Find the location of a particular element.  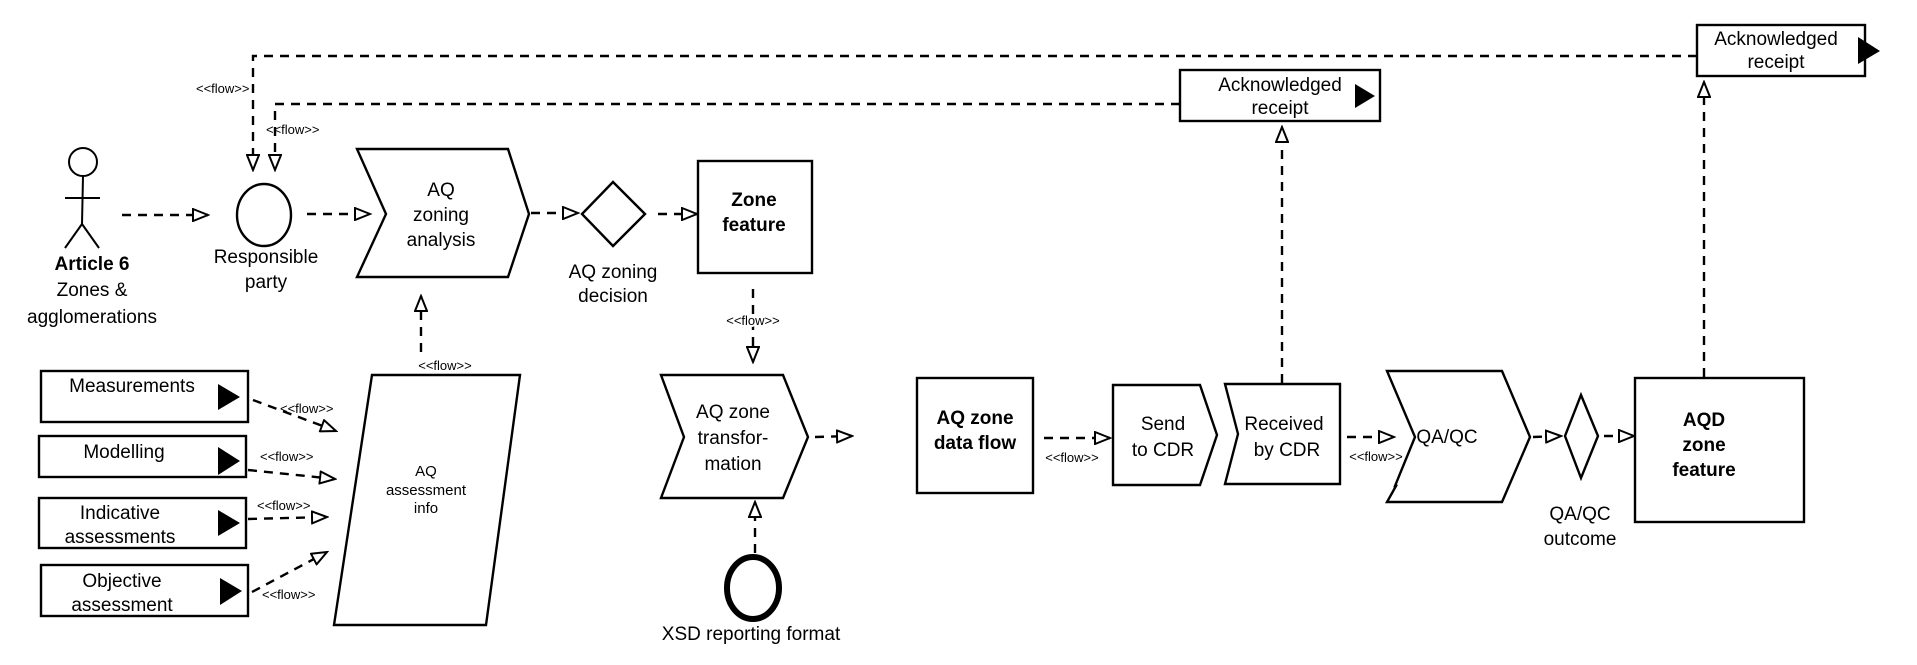

input-indicative-assessments: Indicative assessments is located at coordinates (142, 523).